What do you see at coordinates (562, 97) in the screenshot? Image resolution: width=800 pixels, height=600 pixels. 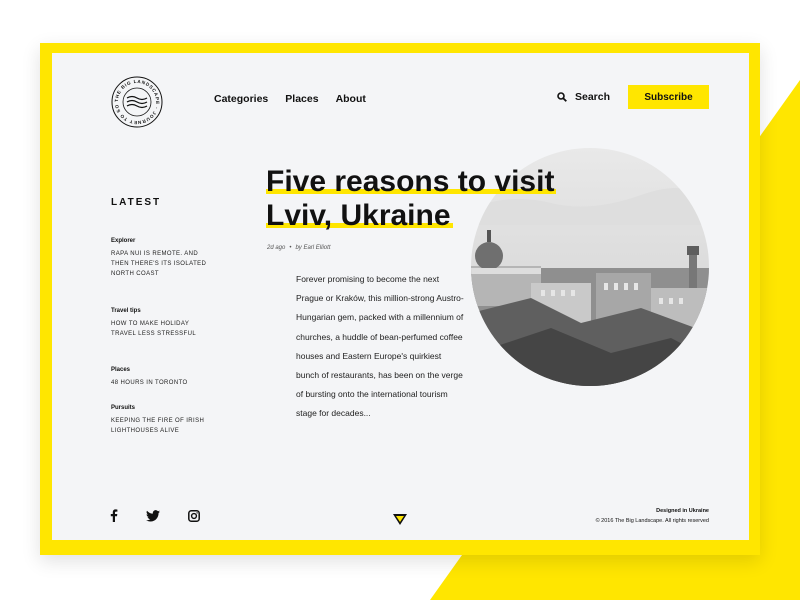 I see `search-icon` at bounding box center [562, 97].